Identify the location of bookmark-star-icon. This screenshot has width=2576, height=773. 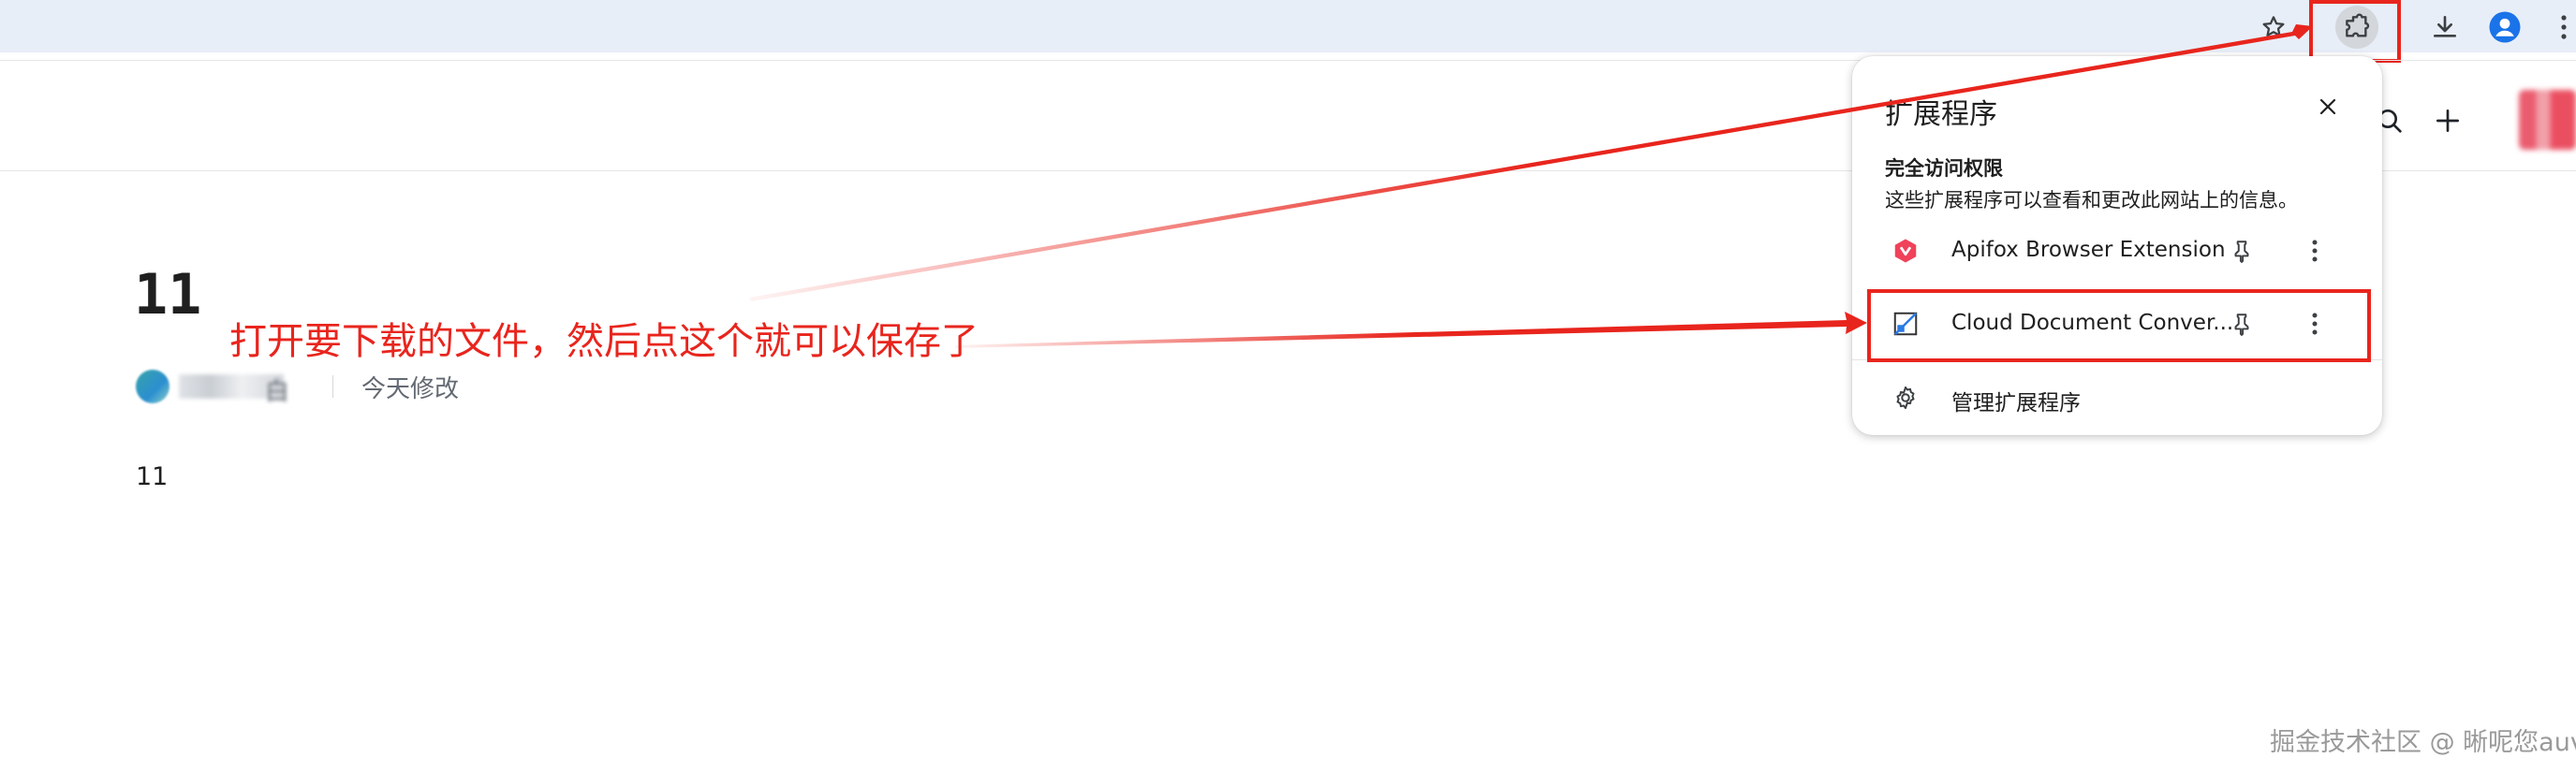
(2273, 27).